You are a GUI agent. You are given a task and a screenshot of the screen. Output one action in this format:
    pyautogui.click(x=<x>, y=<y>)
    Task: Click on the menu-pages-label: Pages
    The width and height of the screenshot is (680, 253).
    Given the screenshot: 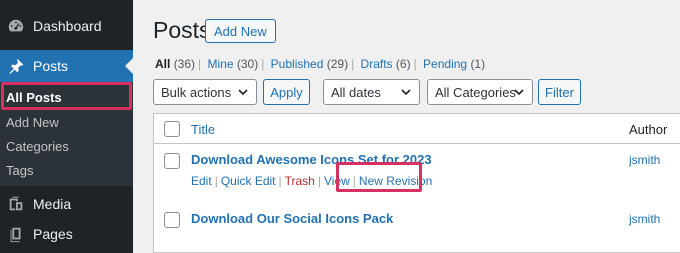 What is the action you would take?
    pyautogui.click(x=53, y=233)
    